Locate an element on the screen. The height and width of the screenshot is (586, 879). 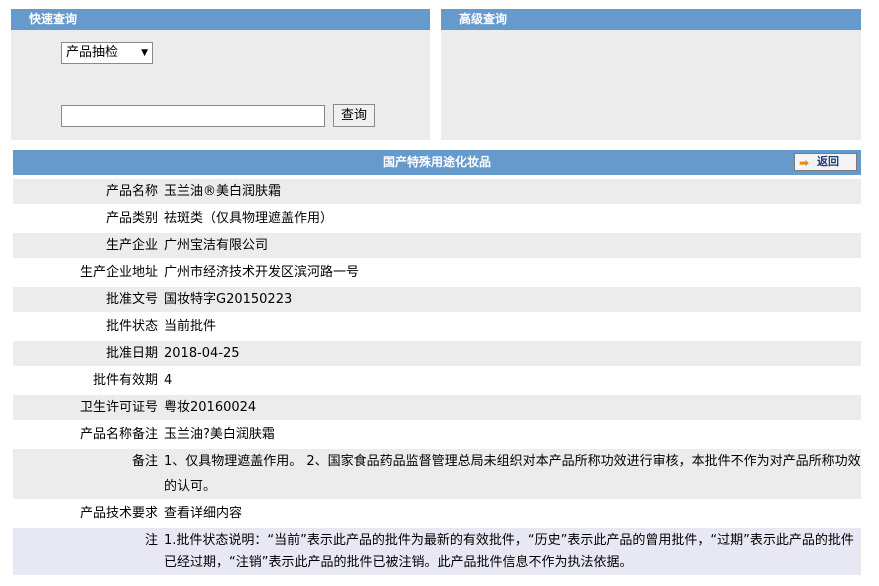
table-row: 批准日期 2018-04-25 is located at coordinates (437, 353).